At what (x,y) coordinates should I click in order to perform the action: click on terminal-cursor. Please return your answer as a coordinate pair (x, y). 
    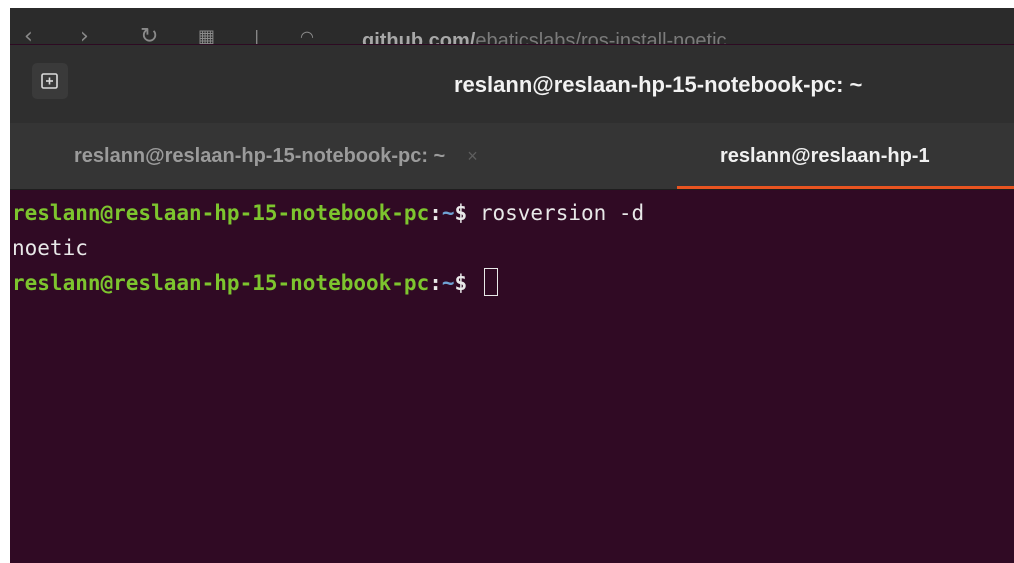
    Looking at the image, I should click on (490, 282).